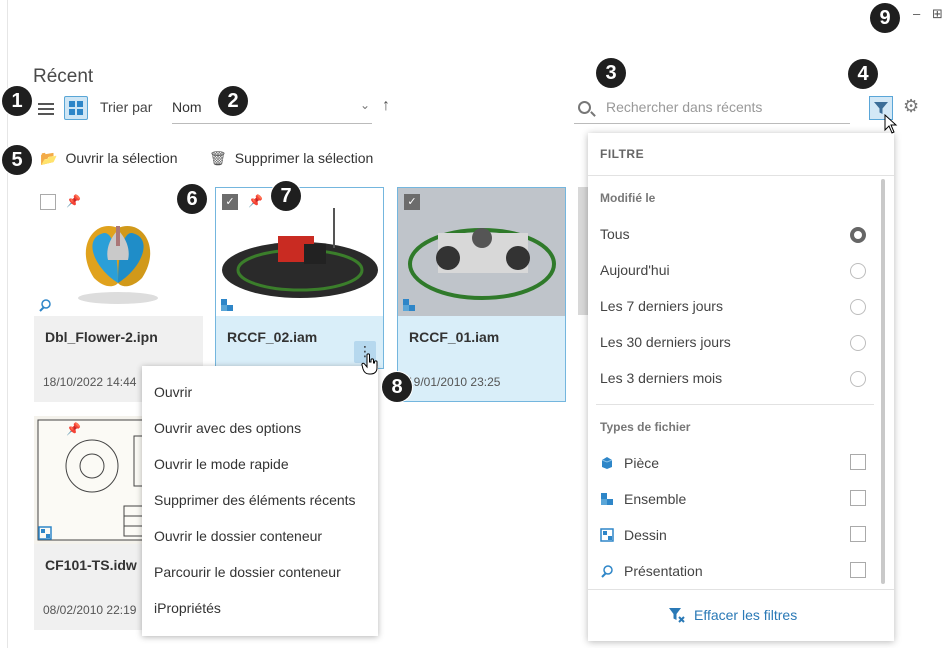 Image resolution: width=950 pixels, height=648 pixels. I want to click on modified-option: Aujourd'hui, so click(635, 270).